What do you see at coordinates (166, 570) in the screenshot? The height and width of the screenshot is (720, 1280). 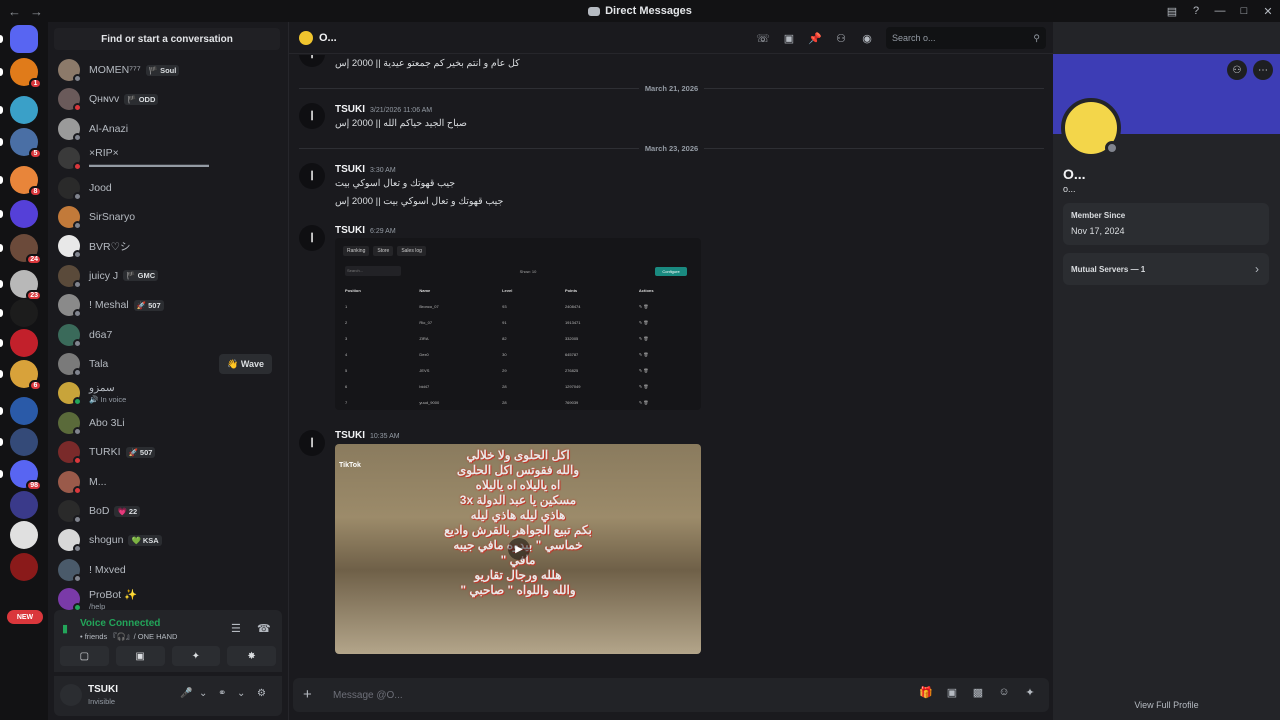 I see `dm-item: ! Mxved` at bounding box center [166, 570].